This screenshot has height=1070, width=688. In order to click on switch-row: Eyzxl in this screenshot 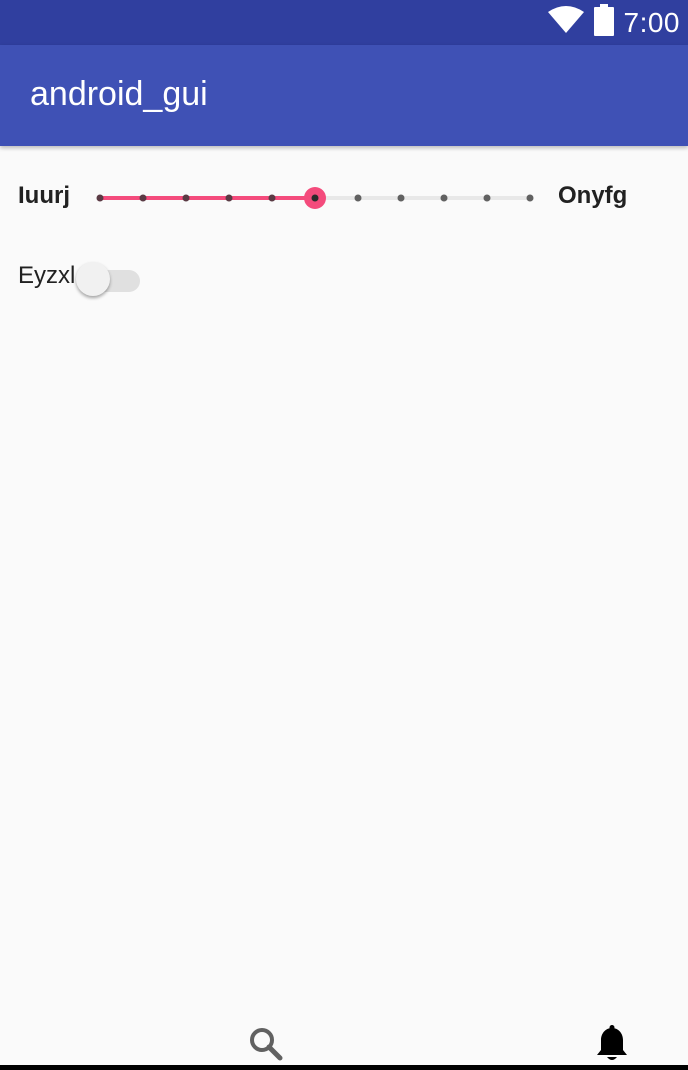, I will do `click(344, 276)`.